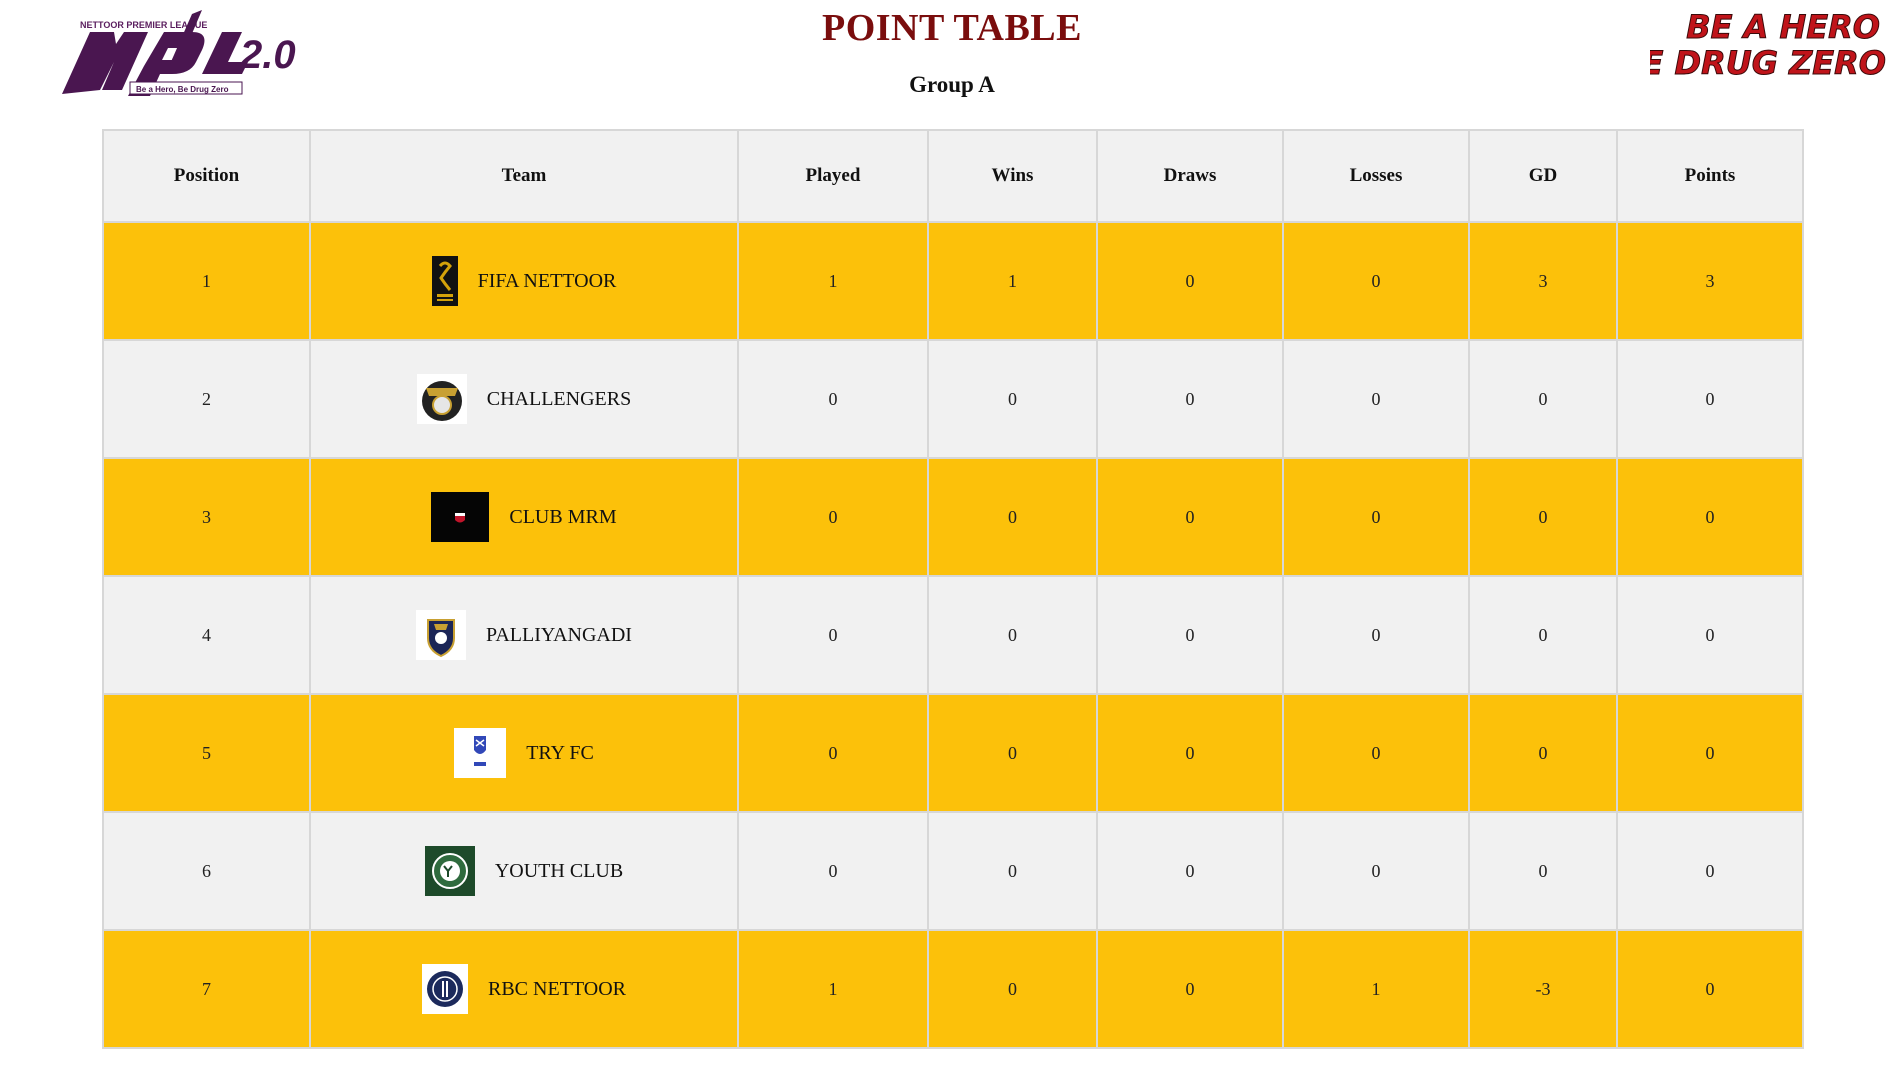  Describe the element at coordinates (1710, 281) in the screenshot. I see `cell-points: 3` at that location.